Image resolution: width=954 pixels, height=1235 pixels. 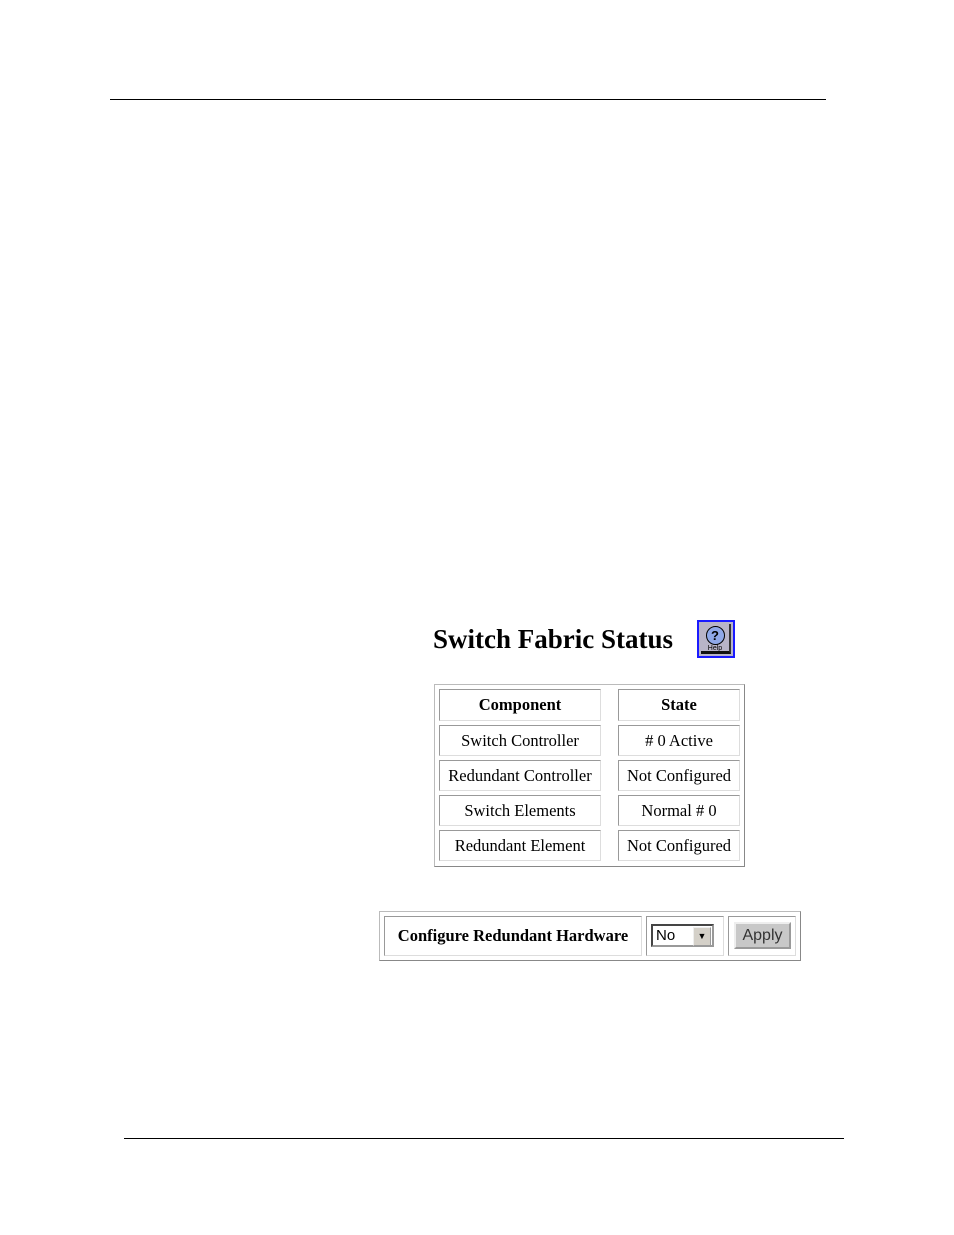 What do you see at coordinates (520, 810) in the screenshot?
I see `table-cell: Switch Elements` at bounding box center [520, 810].